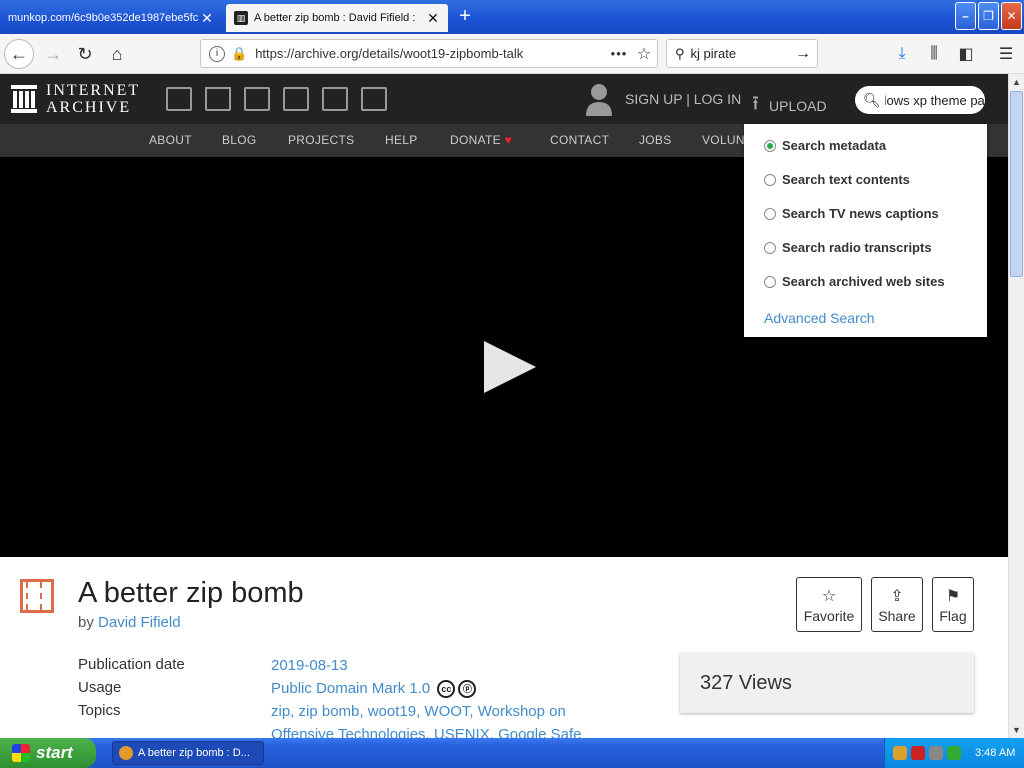  Describe the element at coordinates (239, 140) in the screenshot. I see `nav-blog: BLOG` at that location.